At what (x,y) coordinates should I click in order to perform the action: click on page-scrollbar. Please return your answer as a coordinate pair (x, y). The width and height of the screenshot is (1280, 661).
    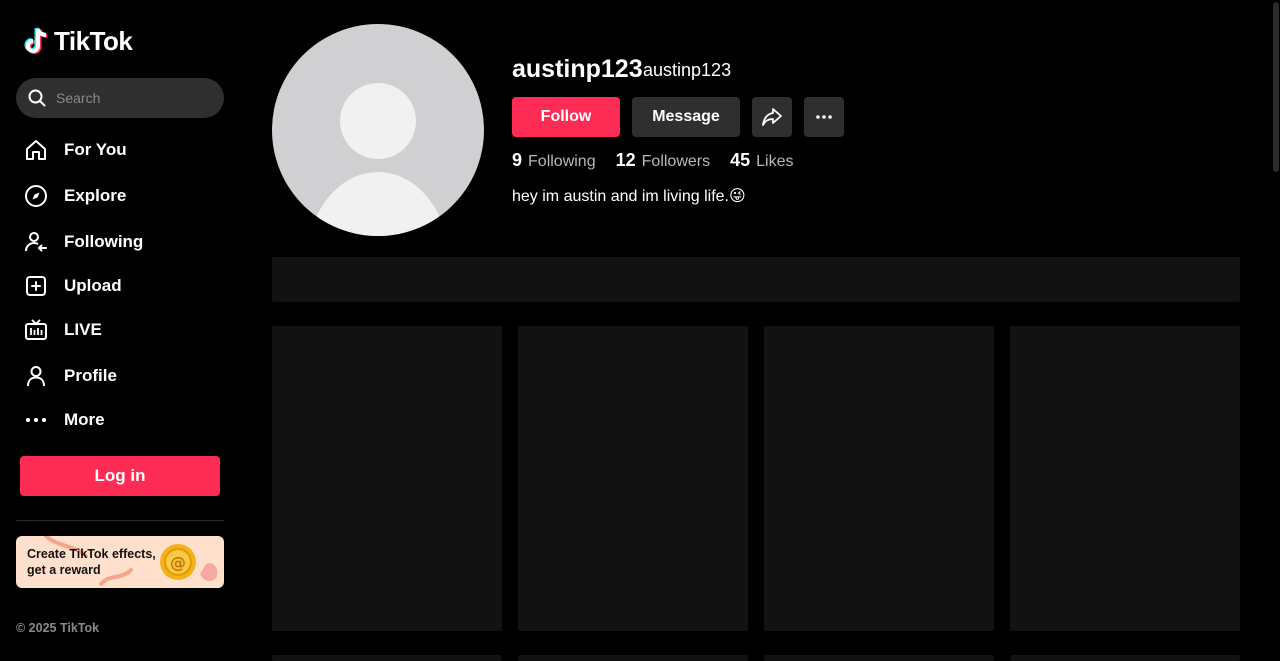
    Looking at the image, I should click on (1276, 87).